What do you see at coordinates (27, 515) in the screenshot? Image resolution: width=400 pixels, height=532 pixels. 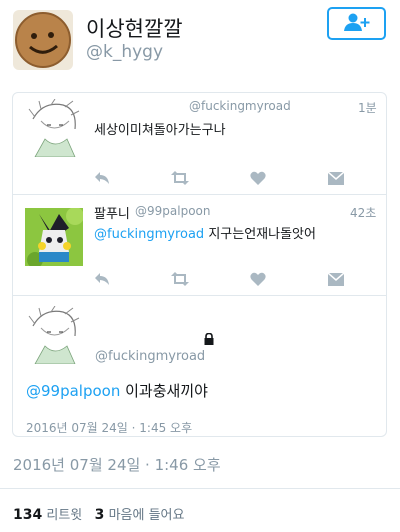 I see `retweet-count: 134` at bounding box center [27, 515].